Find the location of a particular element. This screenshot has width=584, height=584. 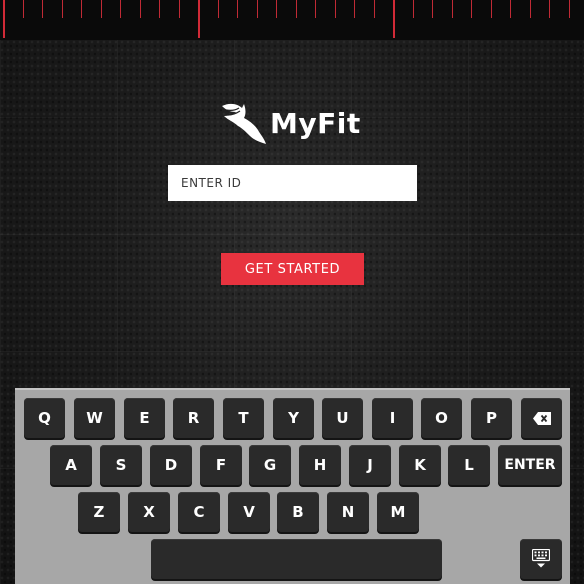

key-l: L is located at coordinates (469, 465).